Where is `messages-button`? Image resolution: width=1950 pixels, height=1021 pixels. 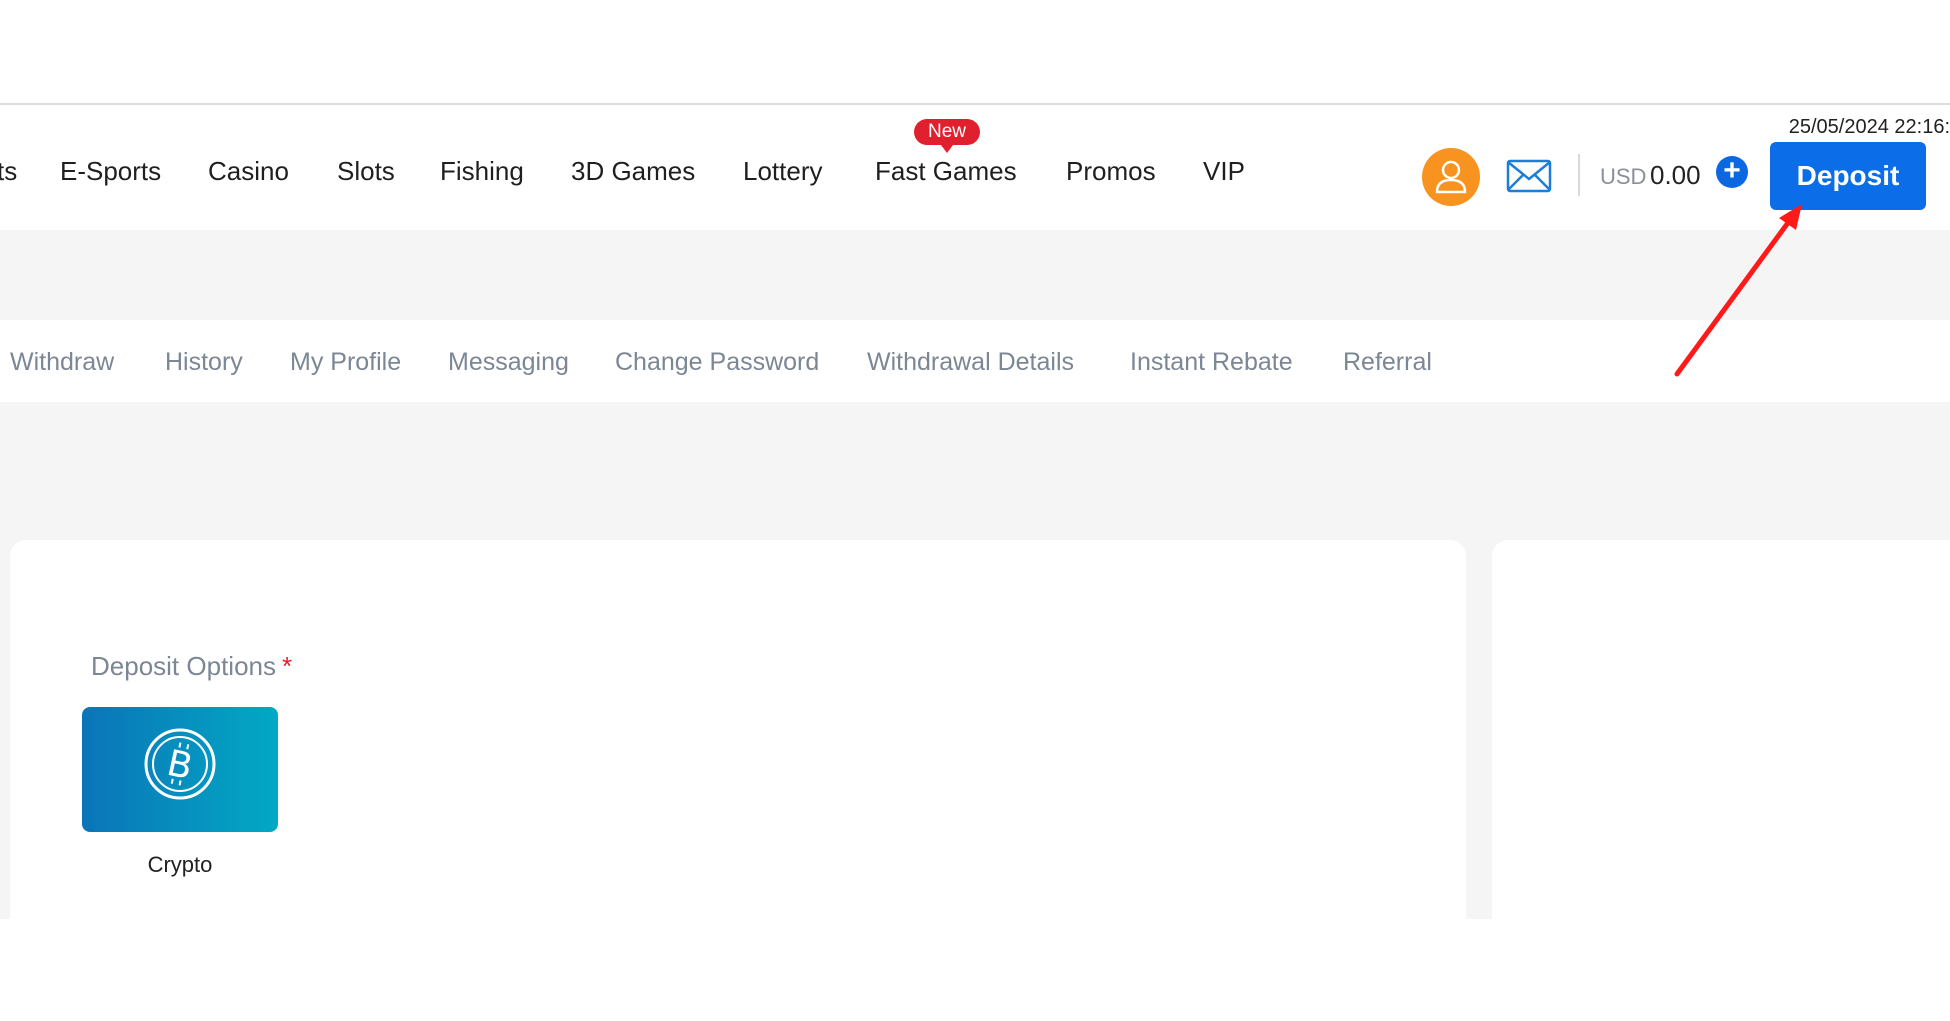 messages-button is located at coordinates (1529, 178).